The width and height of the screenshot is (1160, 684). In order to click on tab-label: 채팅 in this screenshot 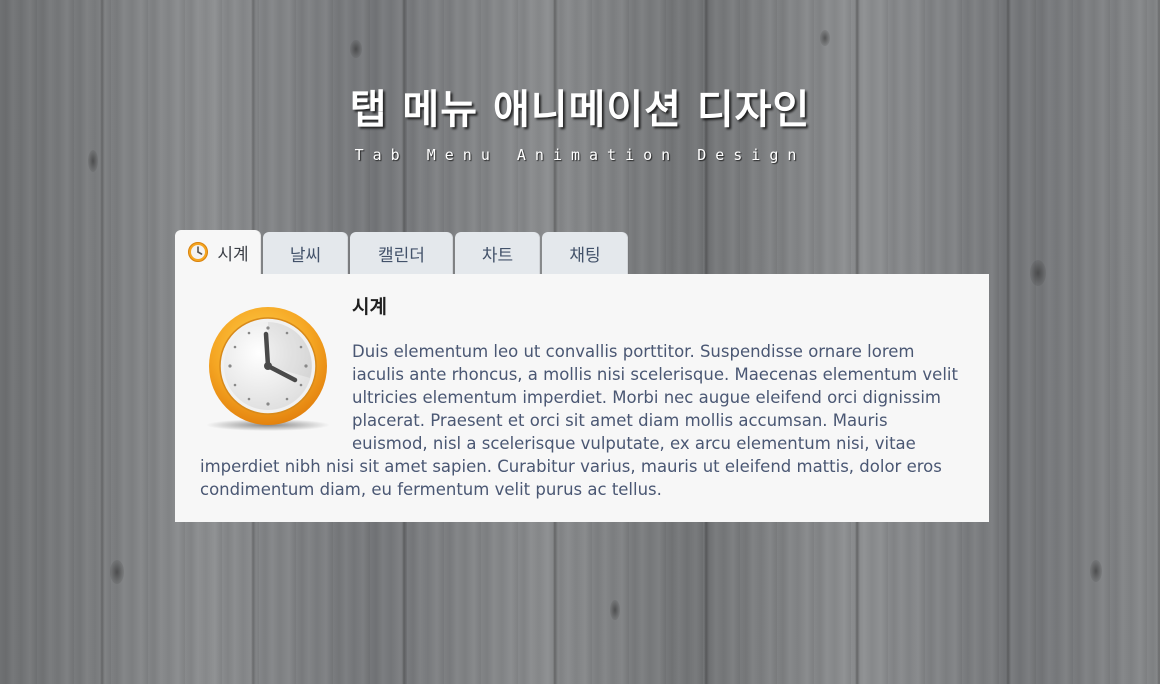, I will do `click(585, 255)`.